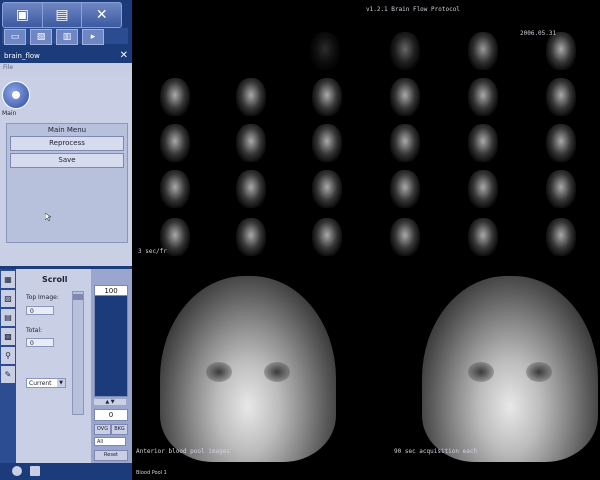  I want to click on anterior-blood-pool-image, so click(248, 369).